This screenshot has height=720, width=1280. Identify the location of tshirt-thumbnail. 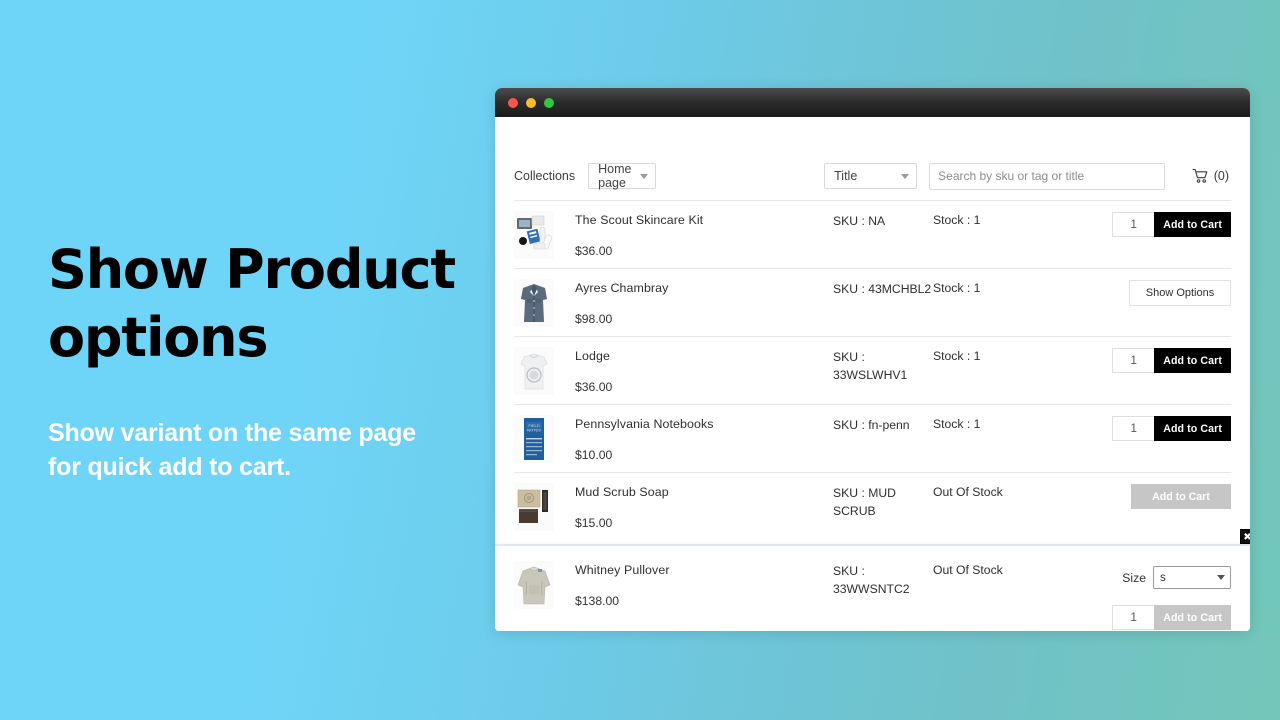
(534, 371).